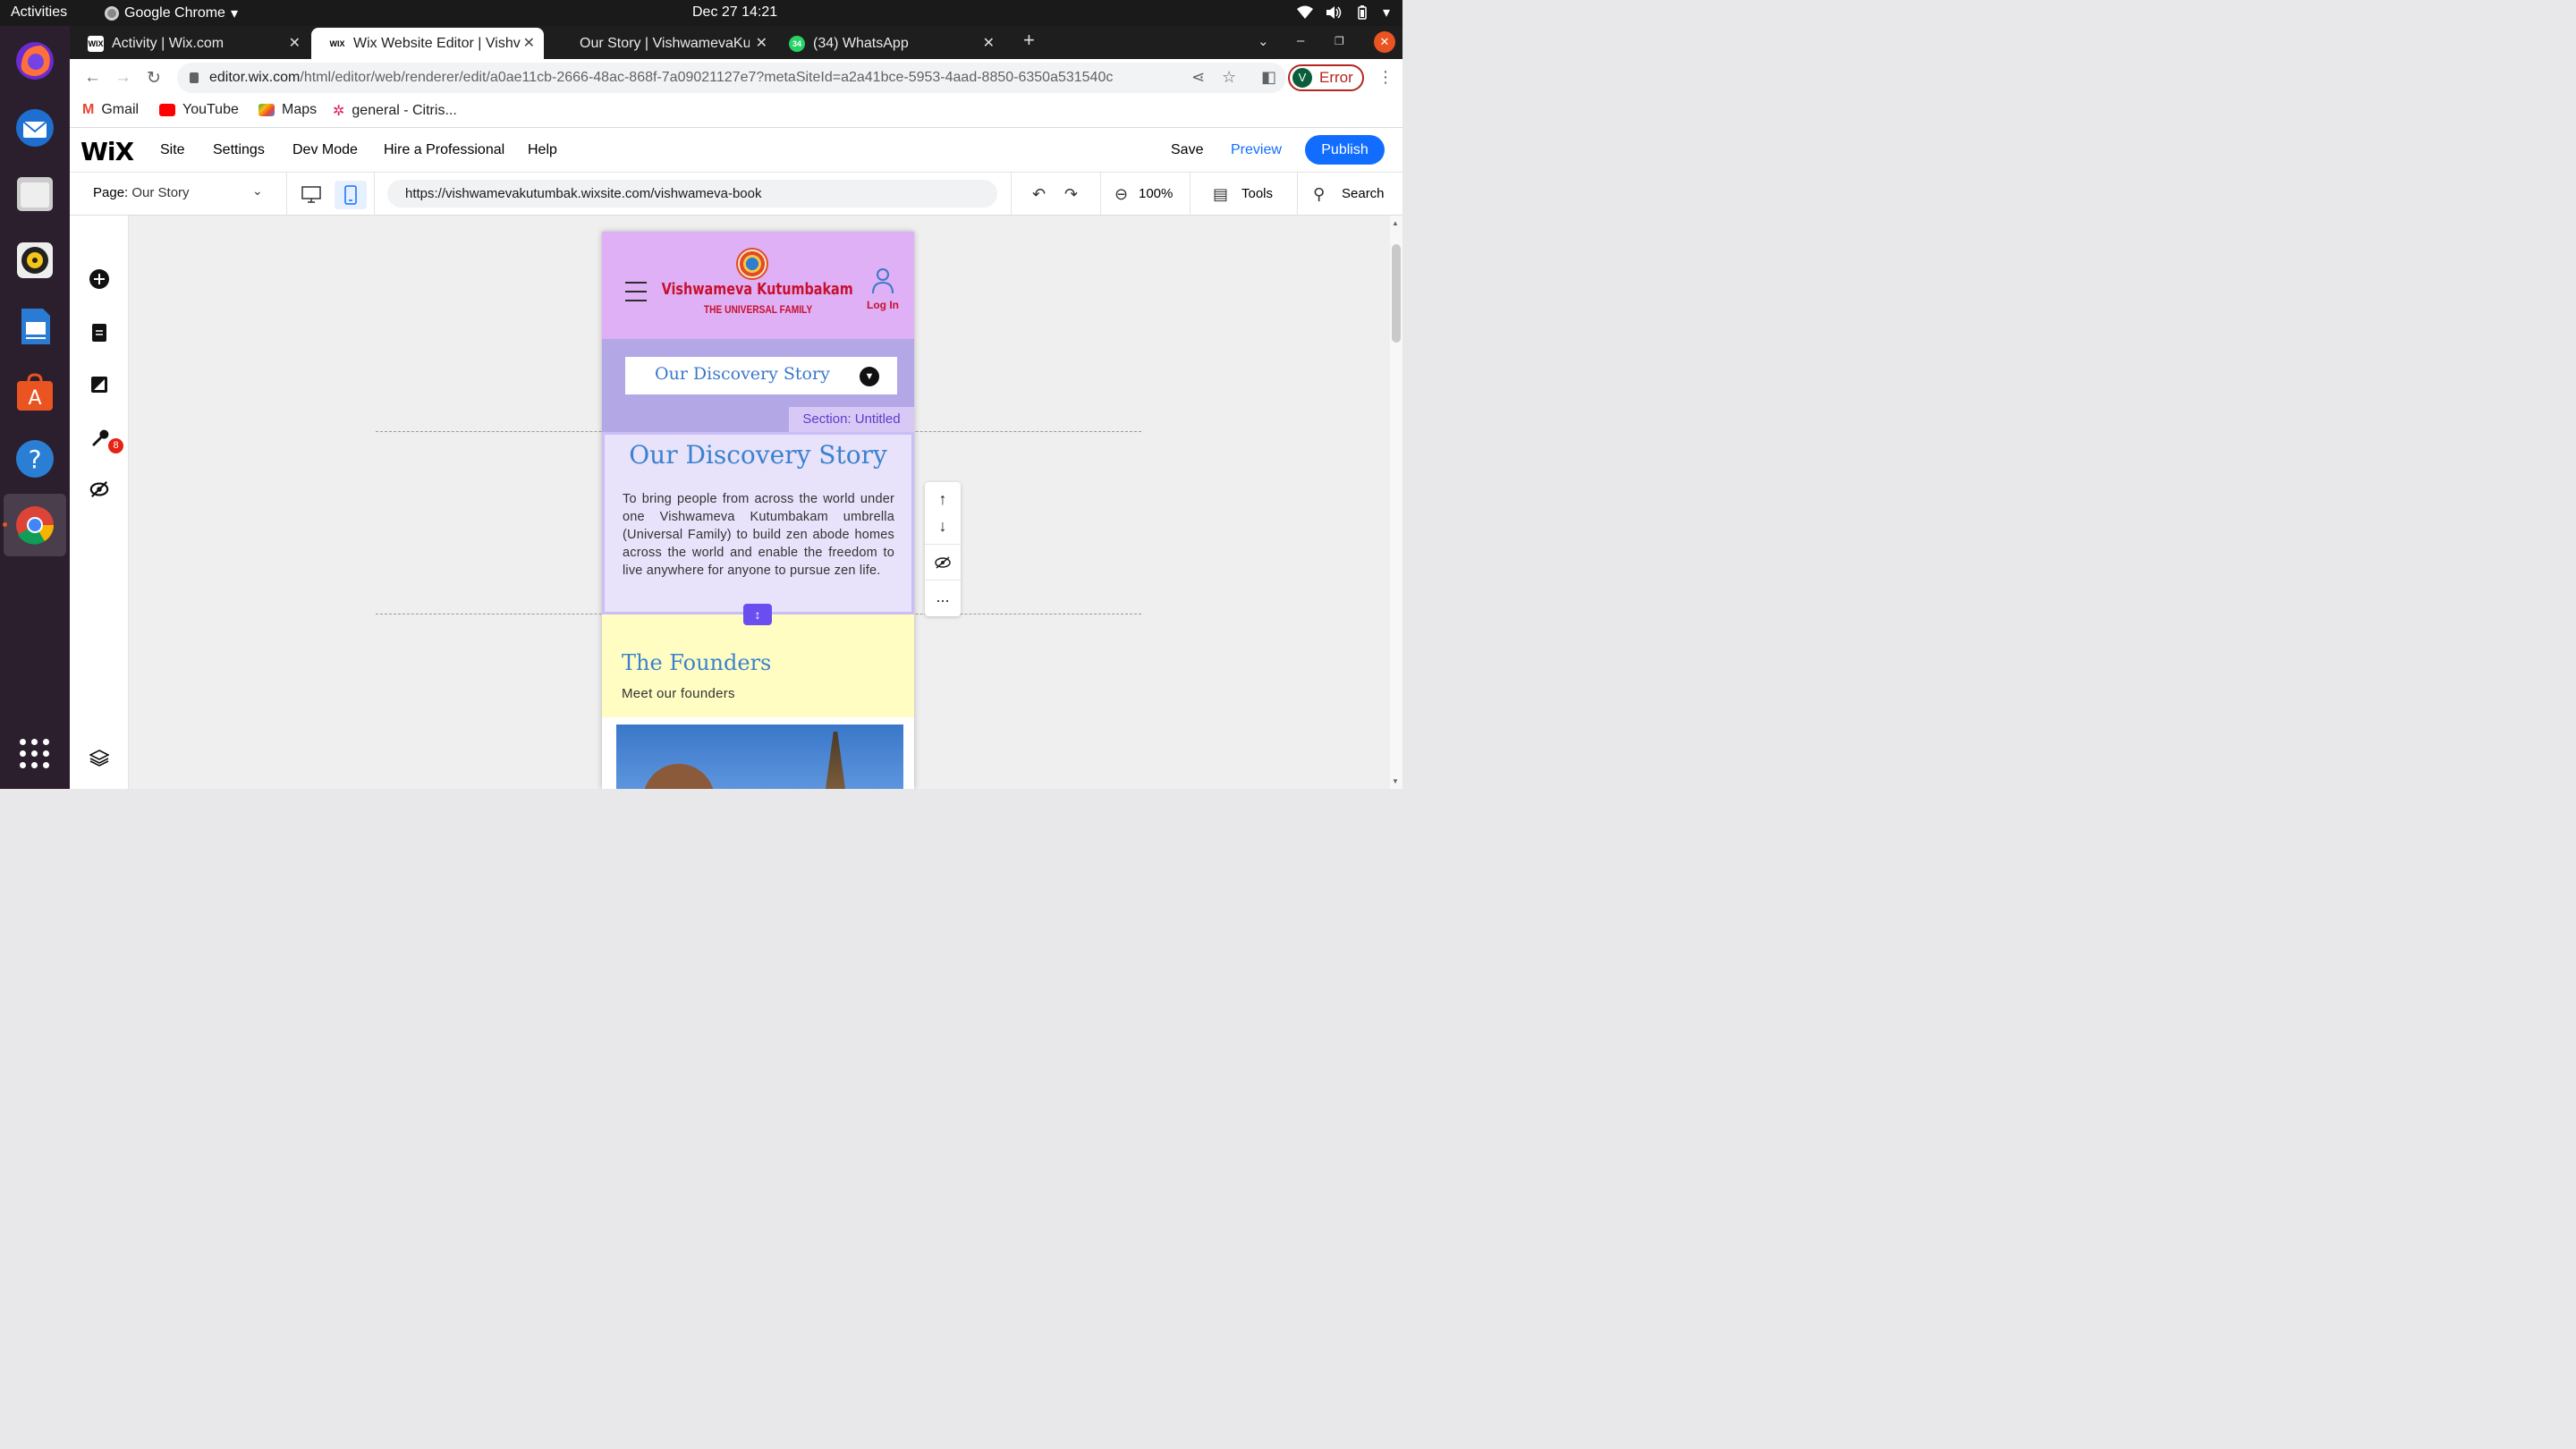 The width and height of the screenshot is (2576, 1449). What do you see at coordinates (171, 13) in the screenshot?
I see `app-menu: Google Chrome ▾` at bounding box center [171, 13].